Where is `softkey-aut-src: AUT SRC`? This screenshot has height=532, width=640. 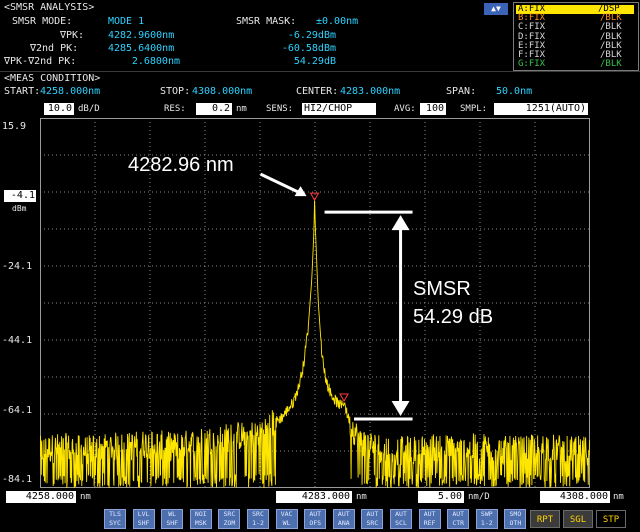
softkey-aut-src: AUT SRC is located at coordinates (372, 519).